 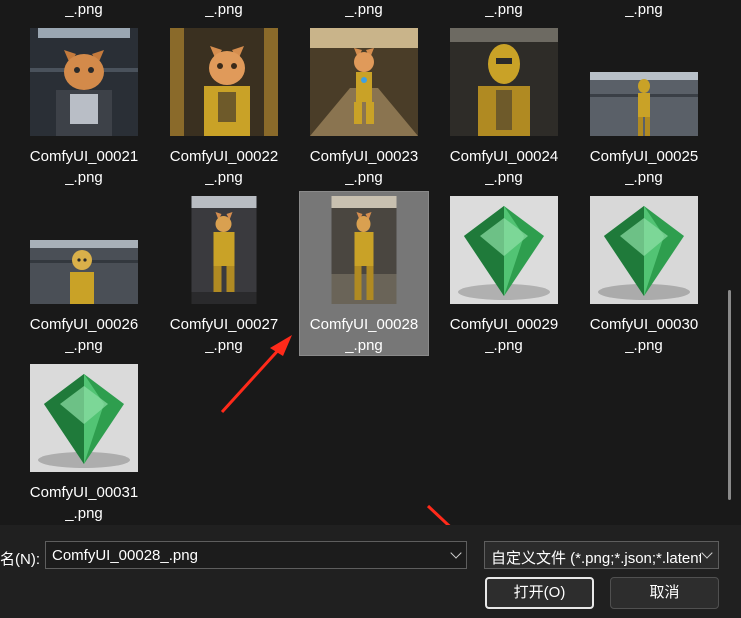 I want to click on file-tile: ComfyUI_00024 _.png, so click(x=504, y=107).